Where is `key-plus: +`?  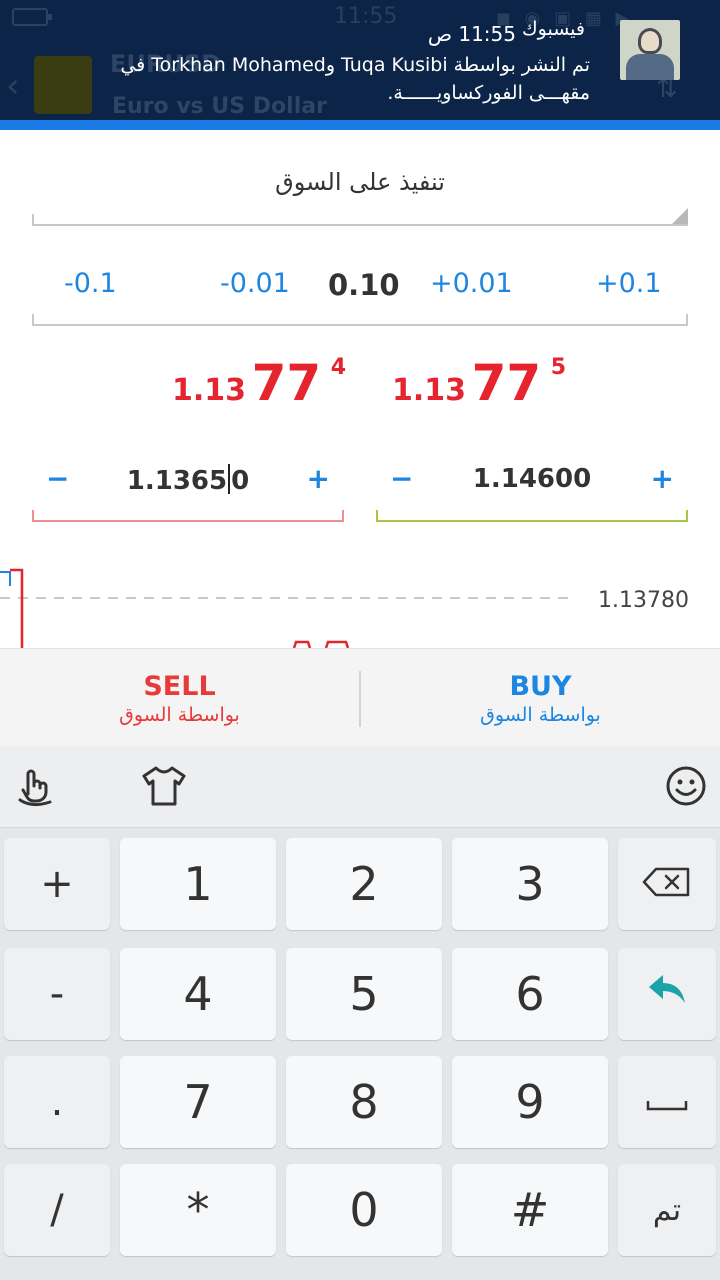
key-plus: + is located at coordinates (57, 884).